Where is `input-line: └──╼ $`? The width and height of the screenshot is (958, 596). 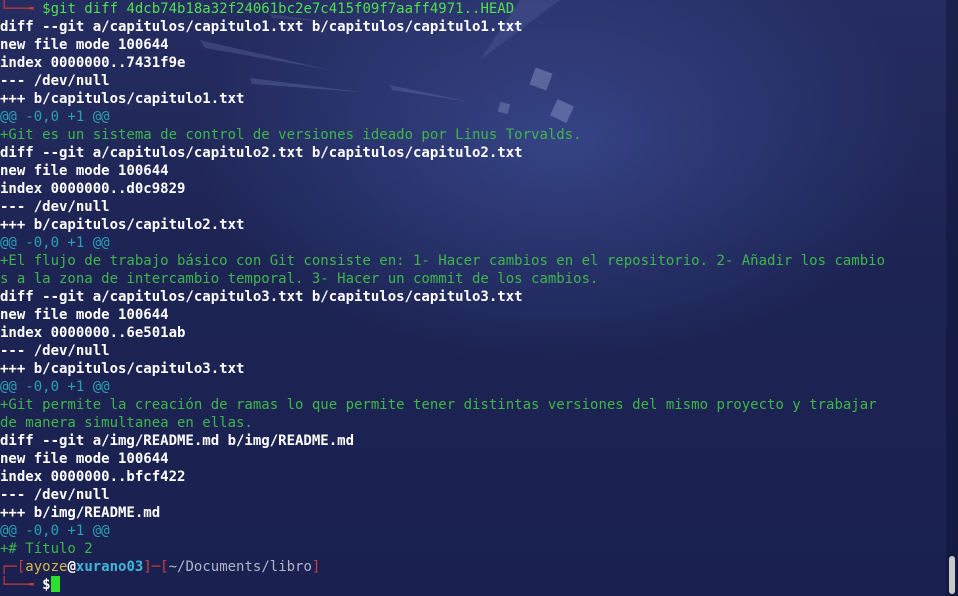 input-line: └──╼ $ is located at coordinates (473, 585).